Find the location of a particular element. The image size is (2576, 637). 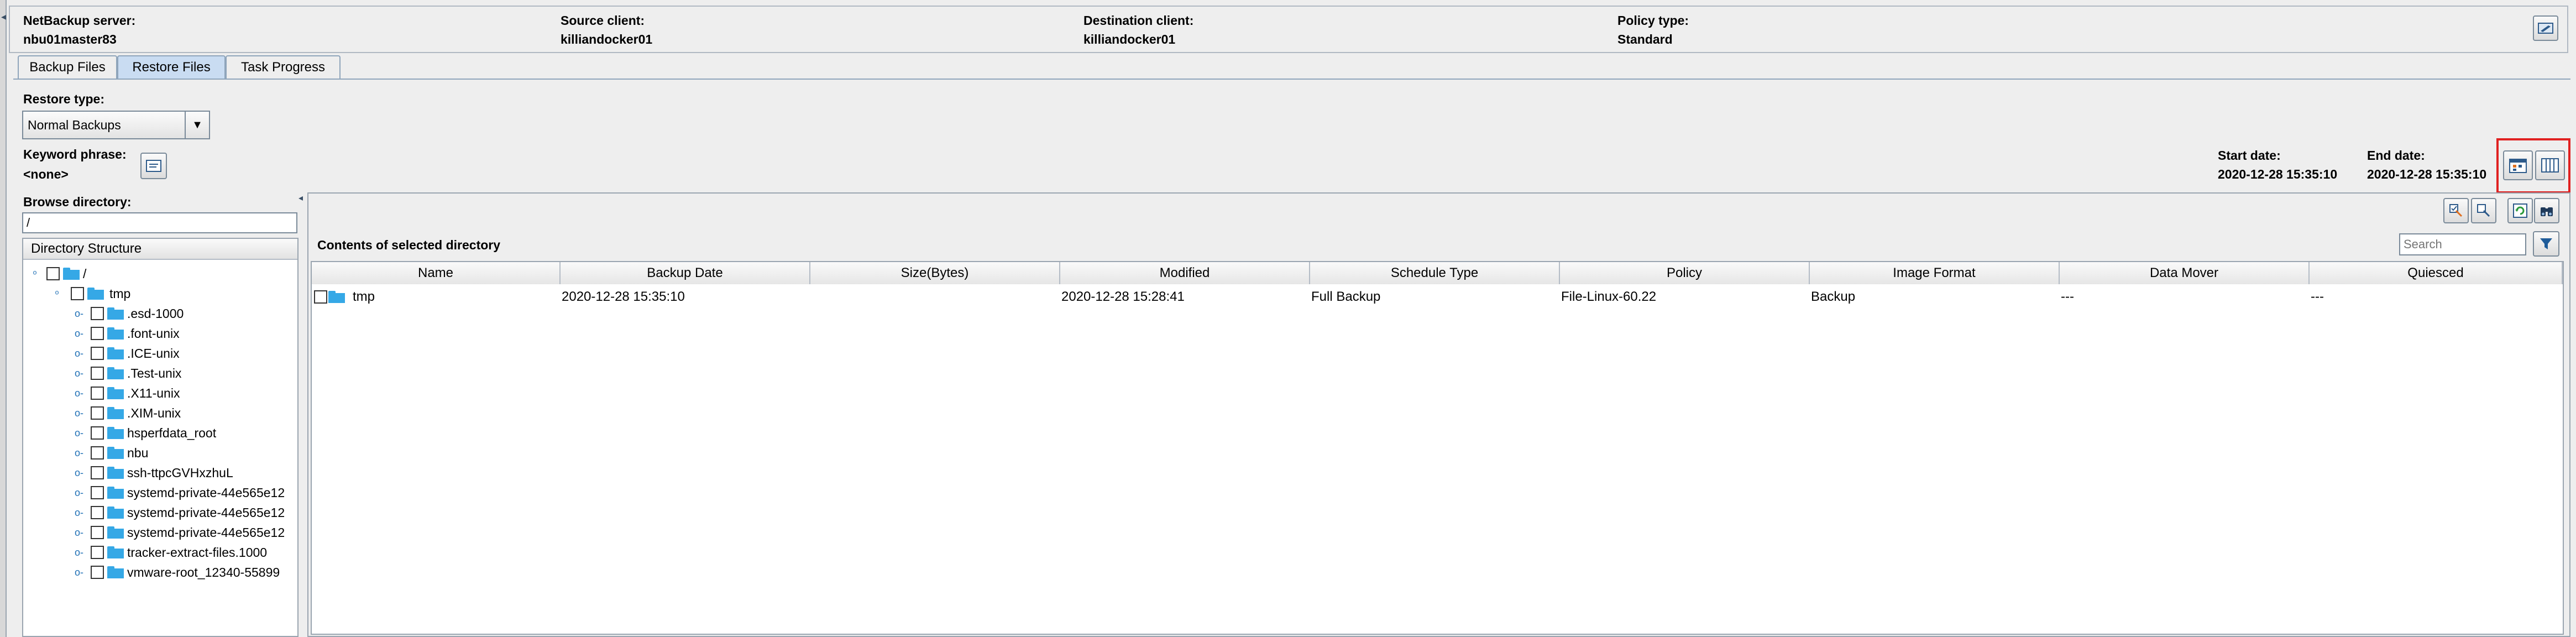

restore-type-select: Normal Backups ▼ is located at coordinates (116, 125).